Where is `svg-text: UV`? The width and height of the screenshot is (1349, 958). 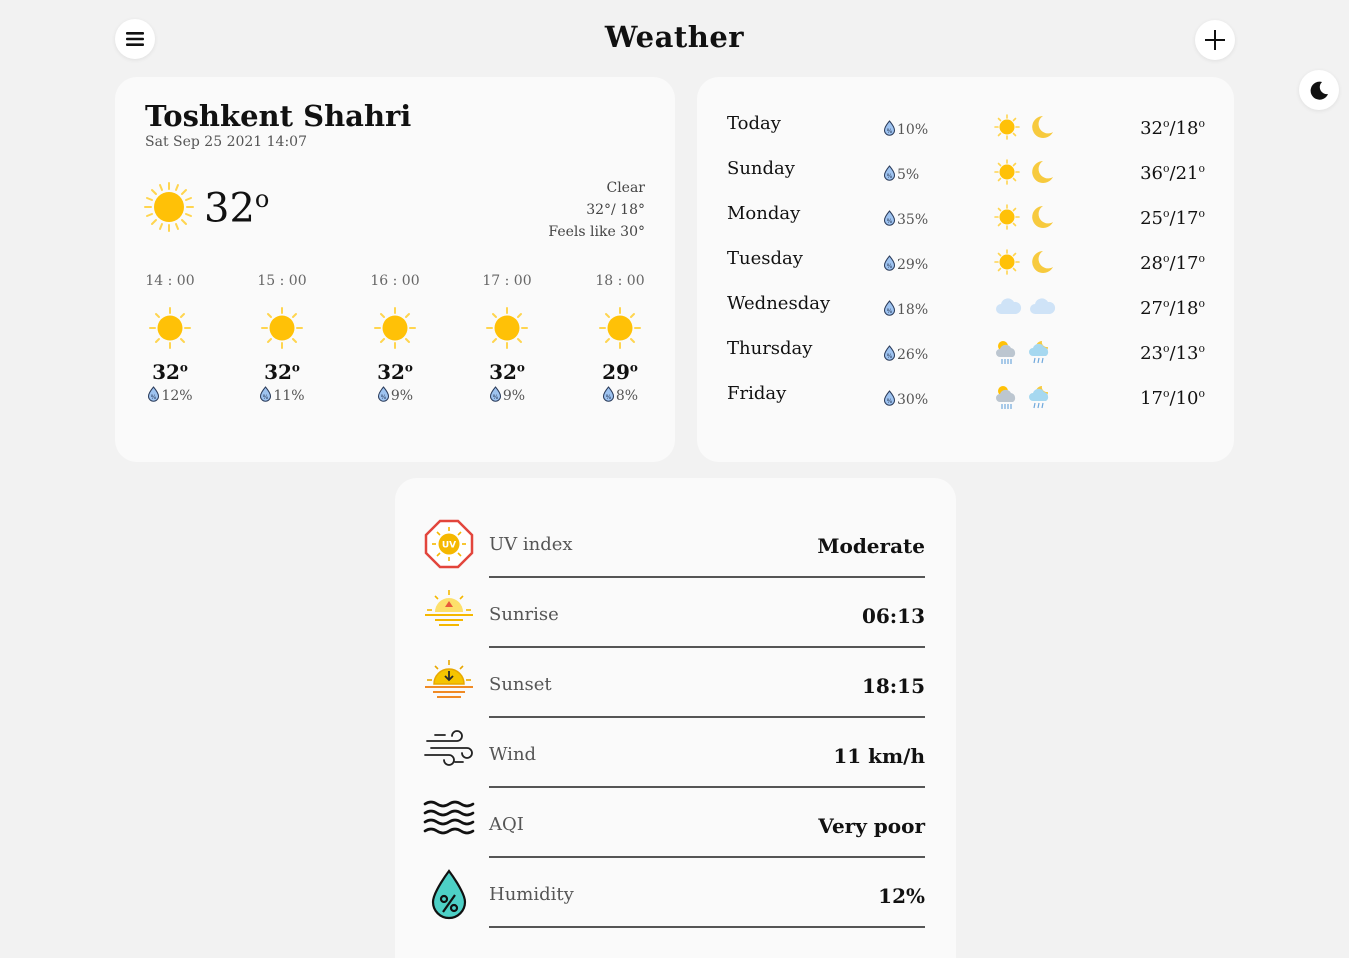
svg-text: UV is located at coordinates (449, 546).